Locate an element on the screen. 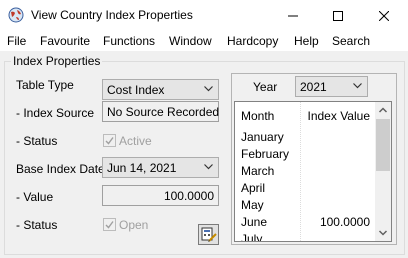 This screenshot has height=258, width=408. month-cell: July is located at coordinates (252, 237).